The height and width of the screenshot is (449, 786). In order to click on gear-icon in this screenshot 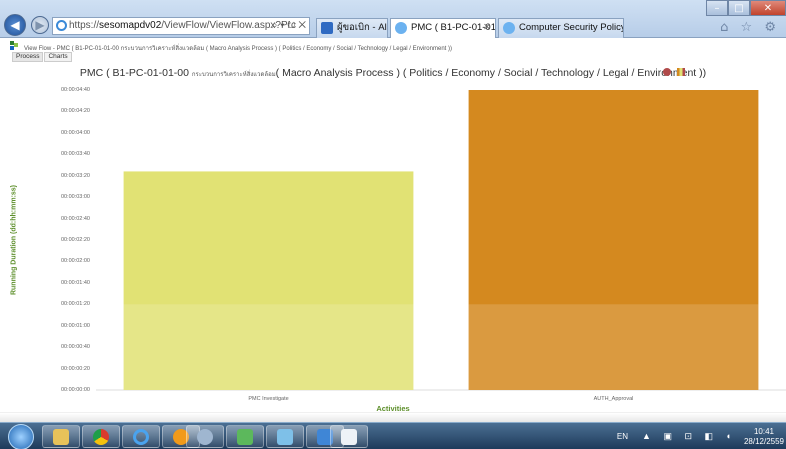, I will do `click(205, 436)`.